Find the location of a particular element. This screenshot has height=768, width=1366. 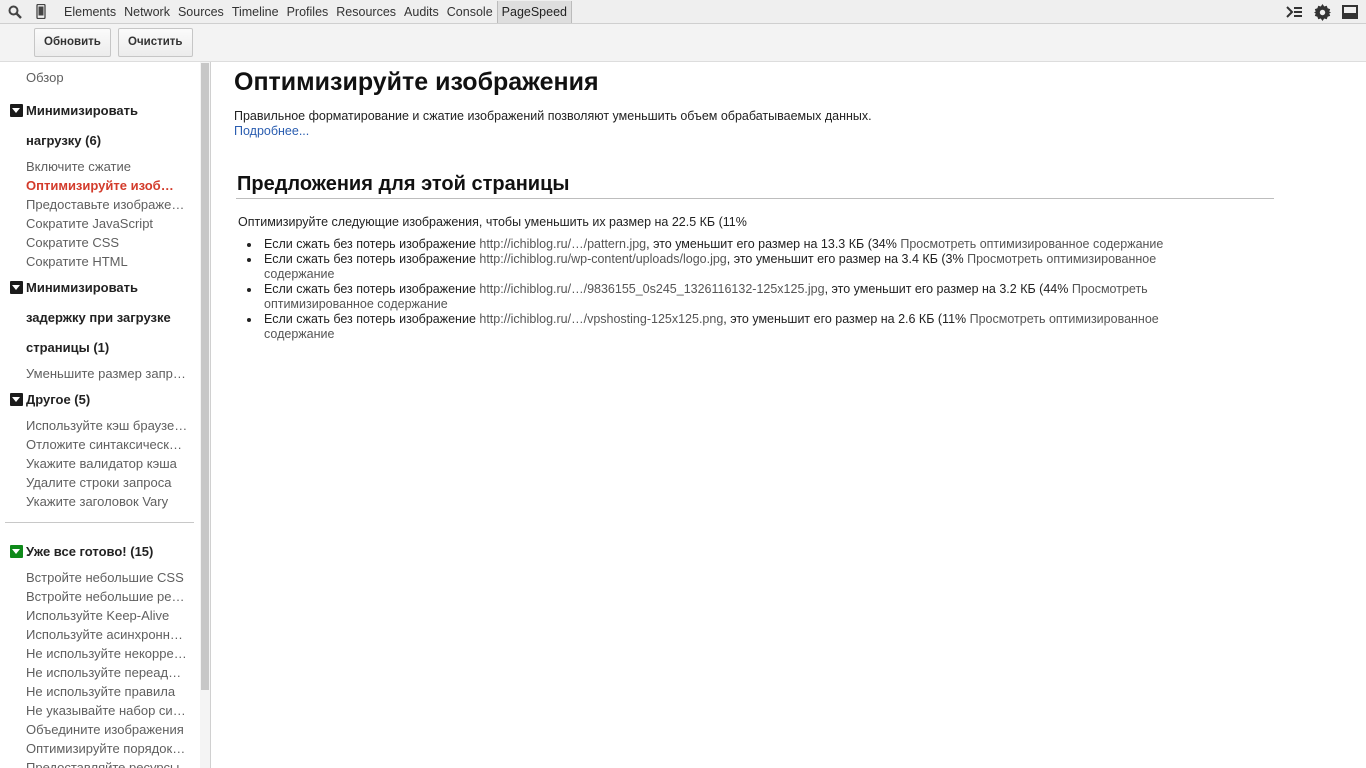

suggestion-savings: , это уменьшит его размер на 3.2 КБ (44% is located at coordinates (948, 289).